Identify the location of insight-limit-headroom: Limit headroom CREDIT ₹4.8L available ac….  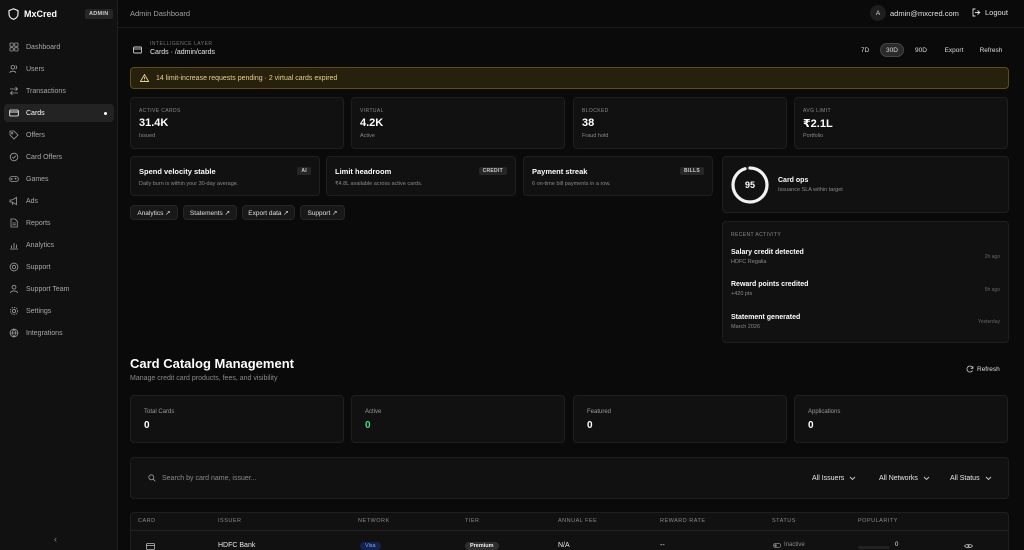
(421, 176).